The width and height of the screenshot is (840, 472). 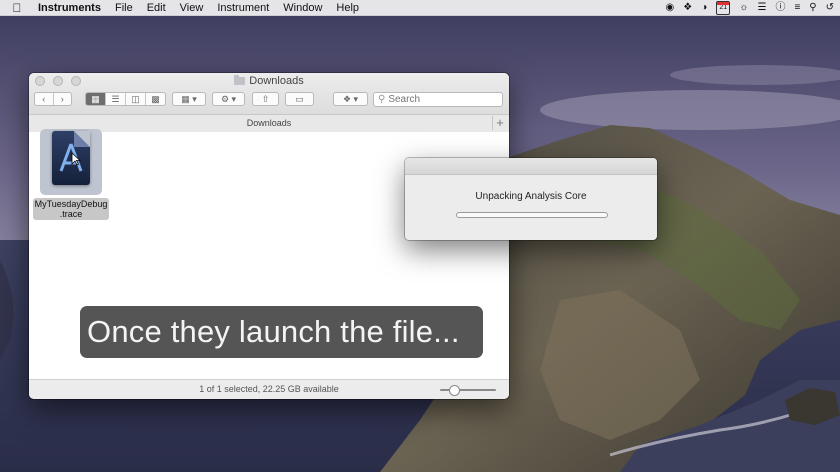 I want to click on search-field: ⚲, so click(x=438, y=99).